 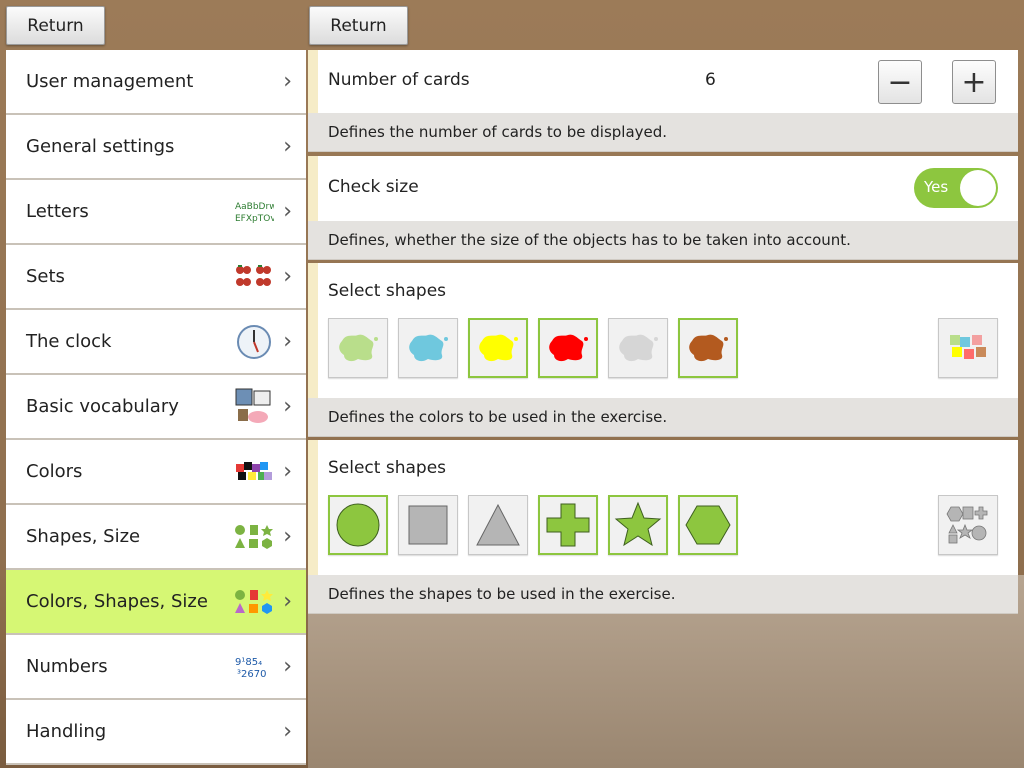 What do you see at coordinates (254, 472) in the screenshot?
I see `color-puzzle-icon` at bounding box center [254, 472].